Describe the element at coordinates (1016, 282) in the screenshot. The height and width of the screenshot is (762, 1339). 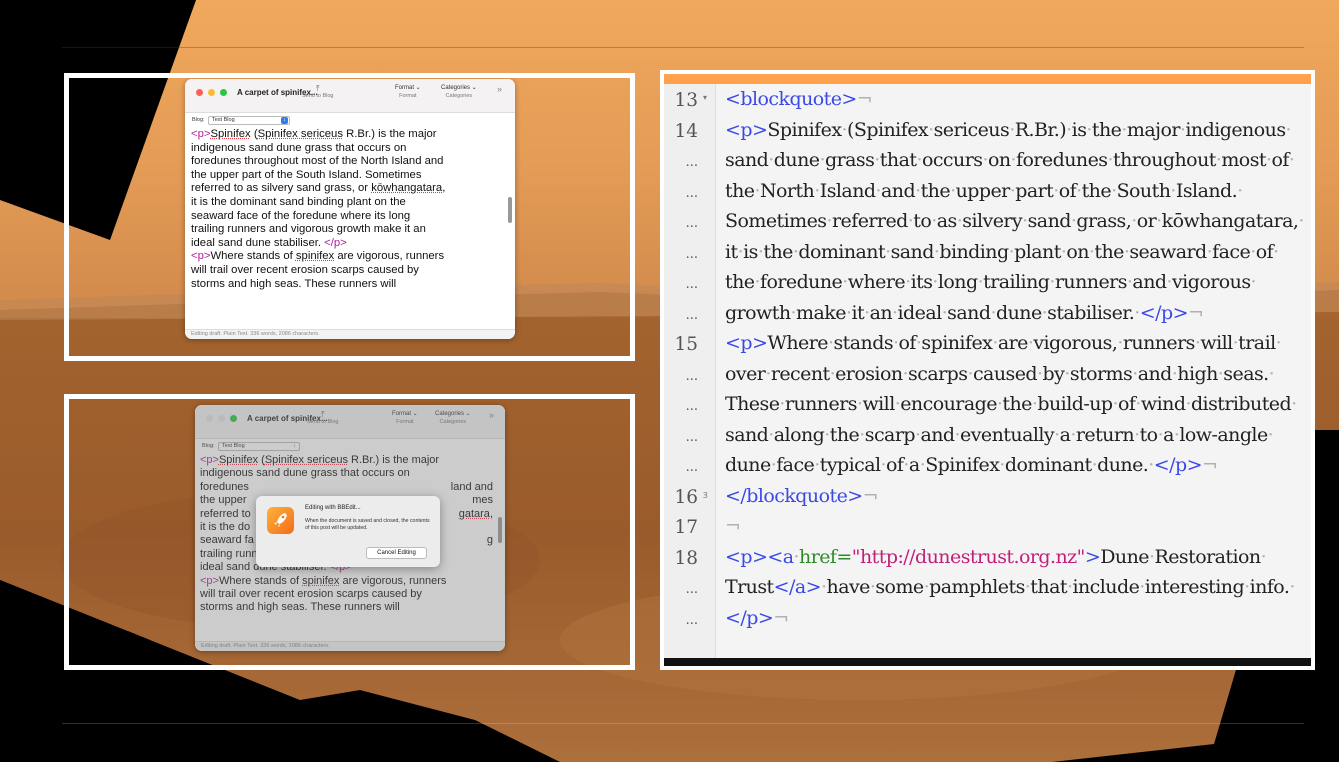
I see `text-fragment: trailing` at that location.